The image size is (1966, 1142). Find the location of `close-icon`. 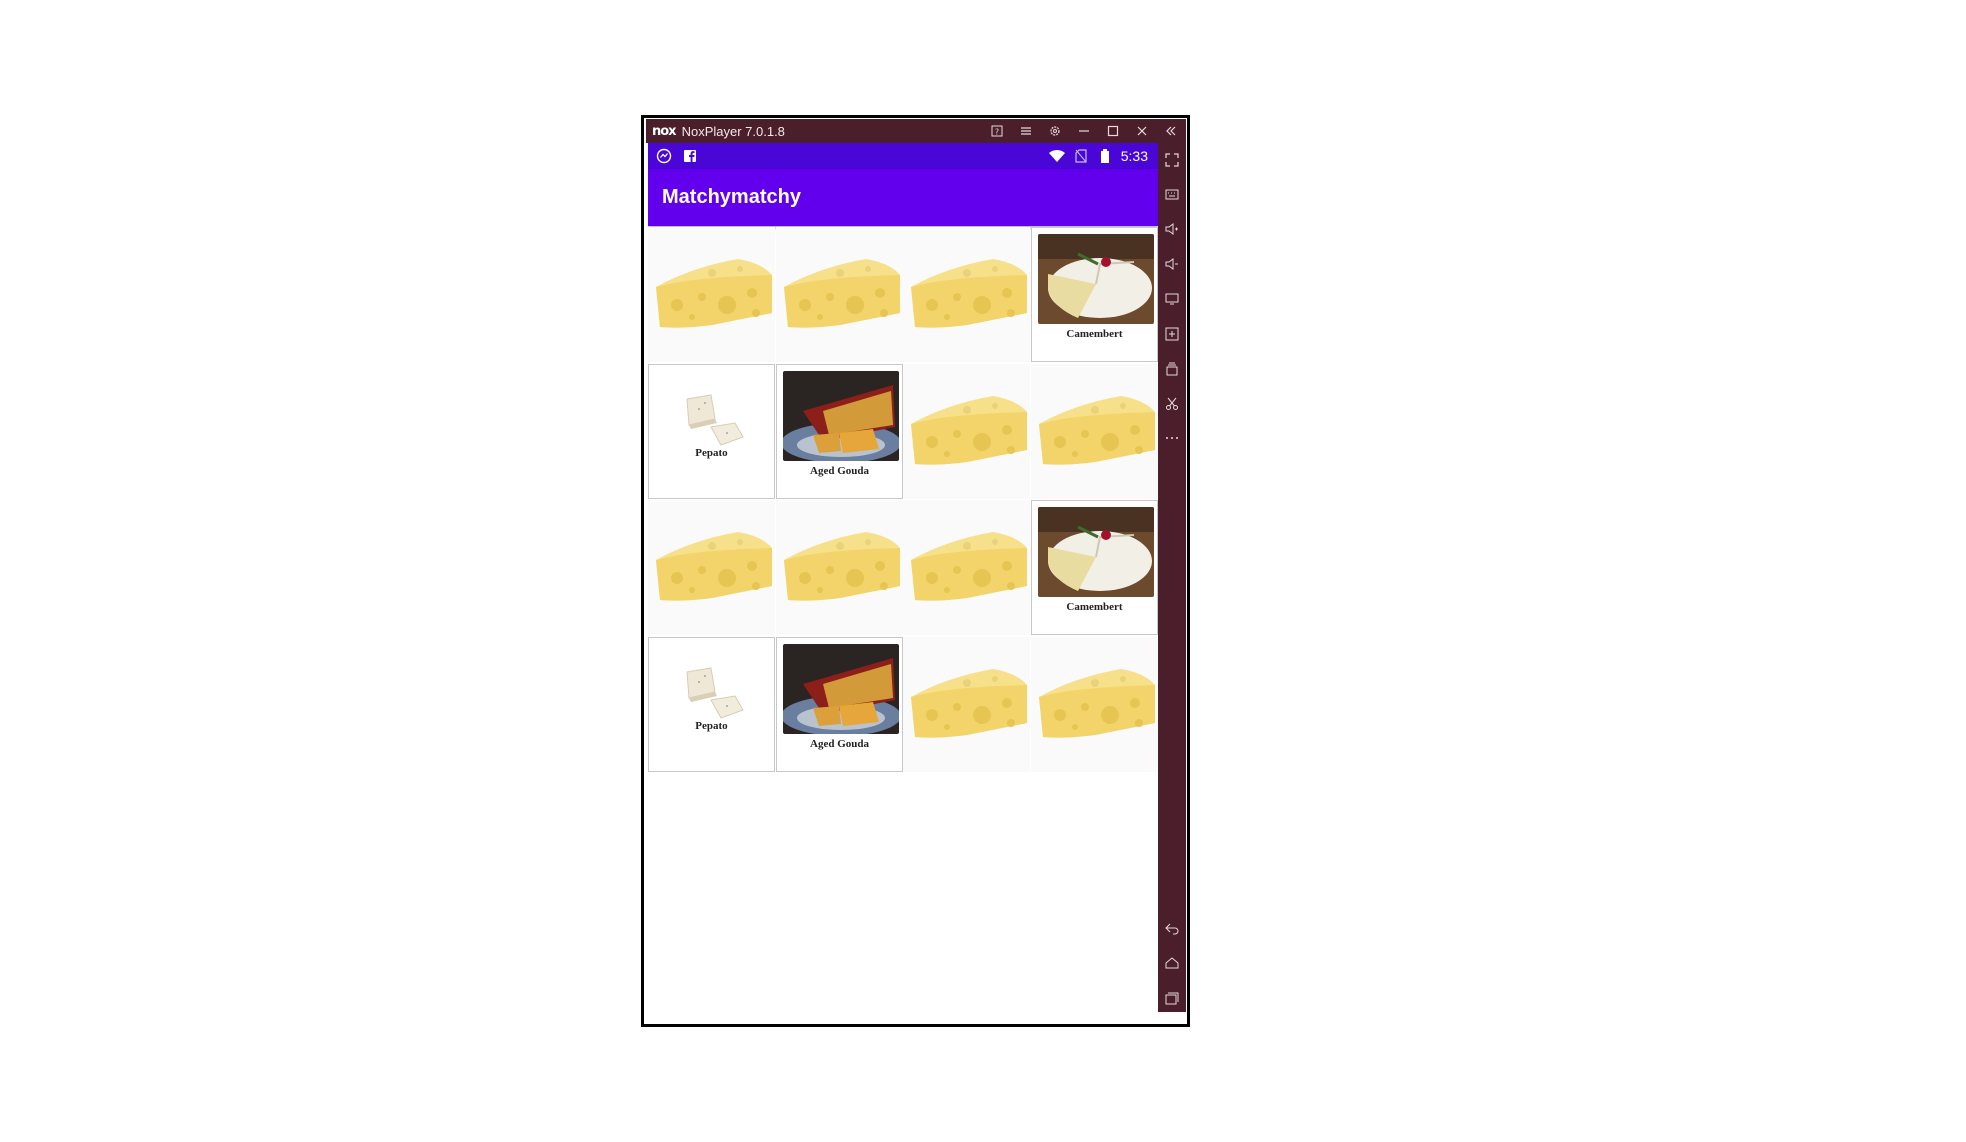

close-icon is located at coordinates (1142, 131).